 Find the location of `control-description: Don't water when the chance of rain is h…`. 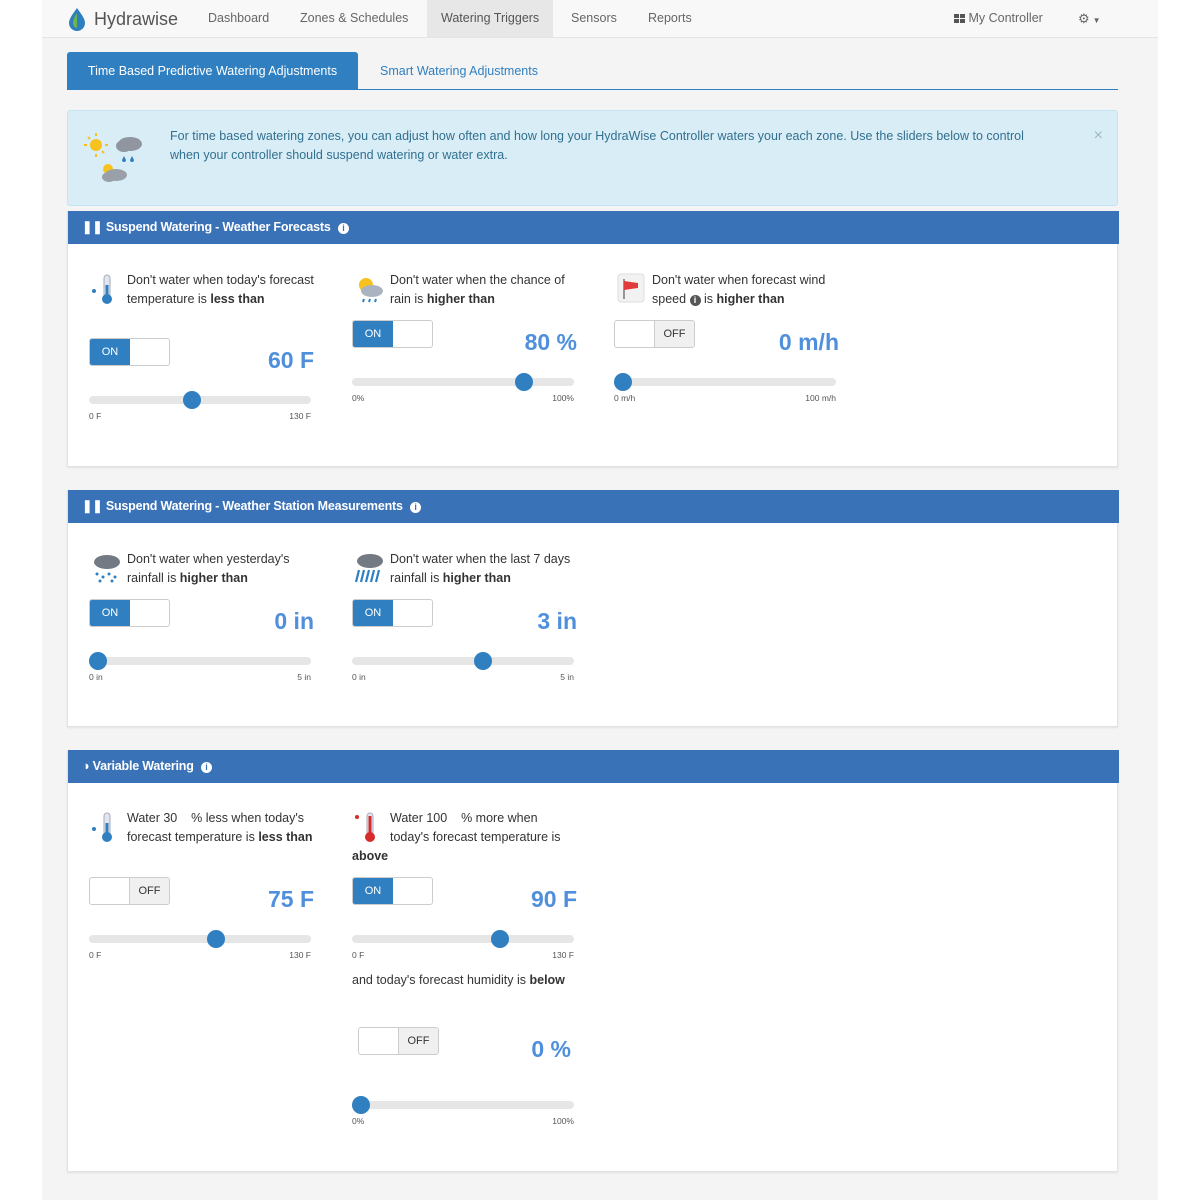

control-description: Don't water when the chance of rain is h… is located at coordinates (464, 290).